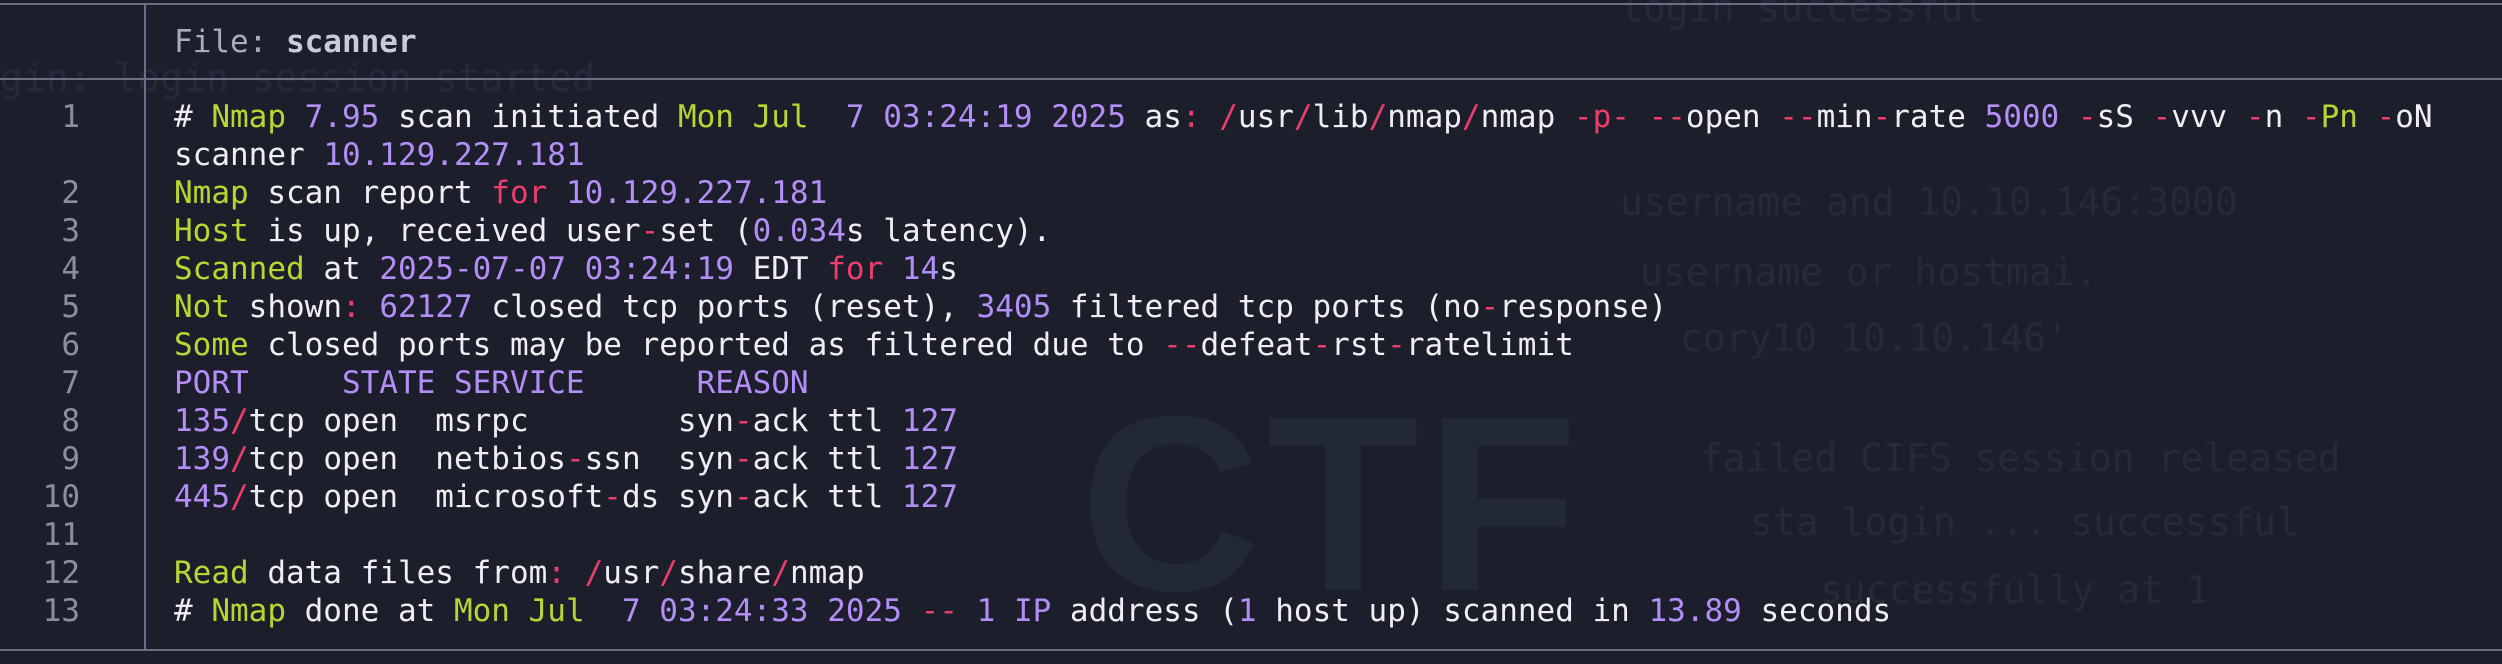  I want to click on code-token: Scanned, so click(239, 269).